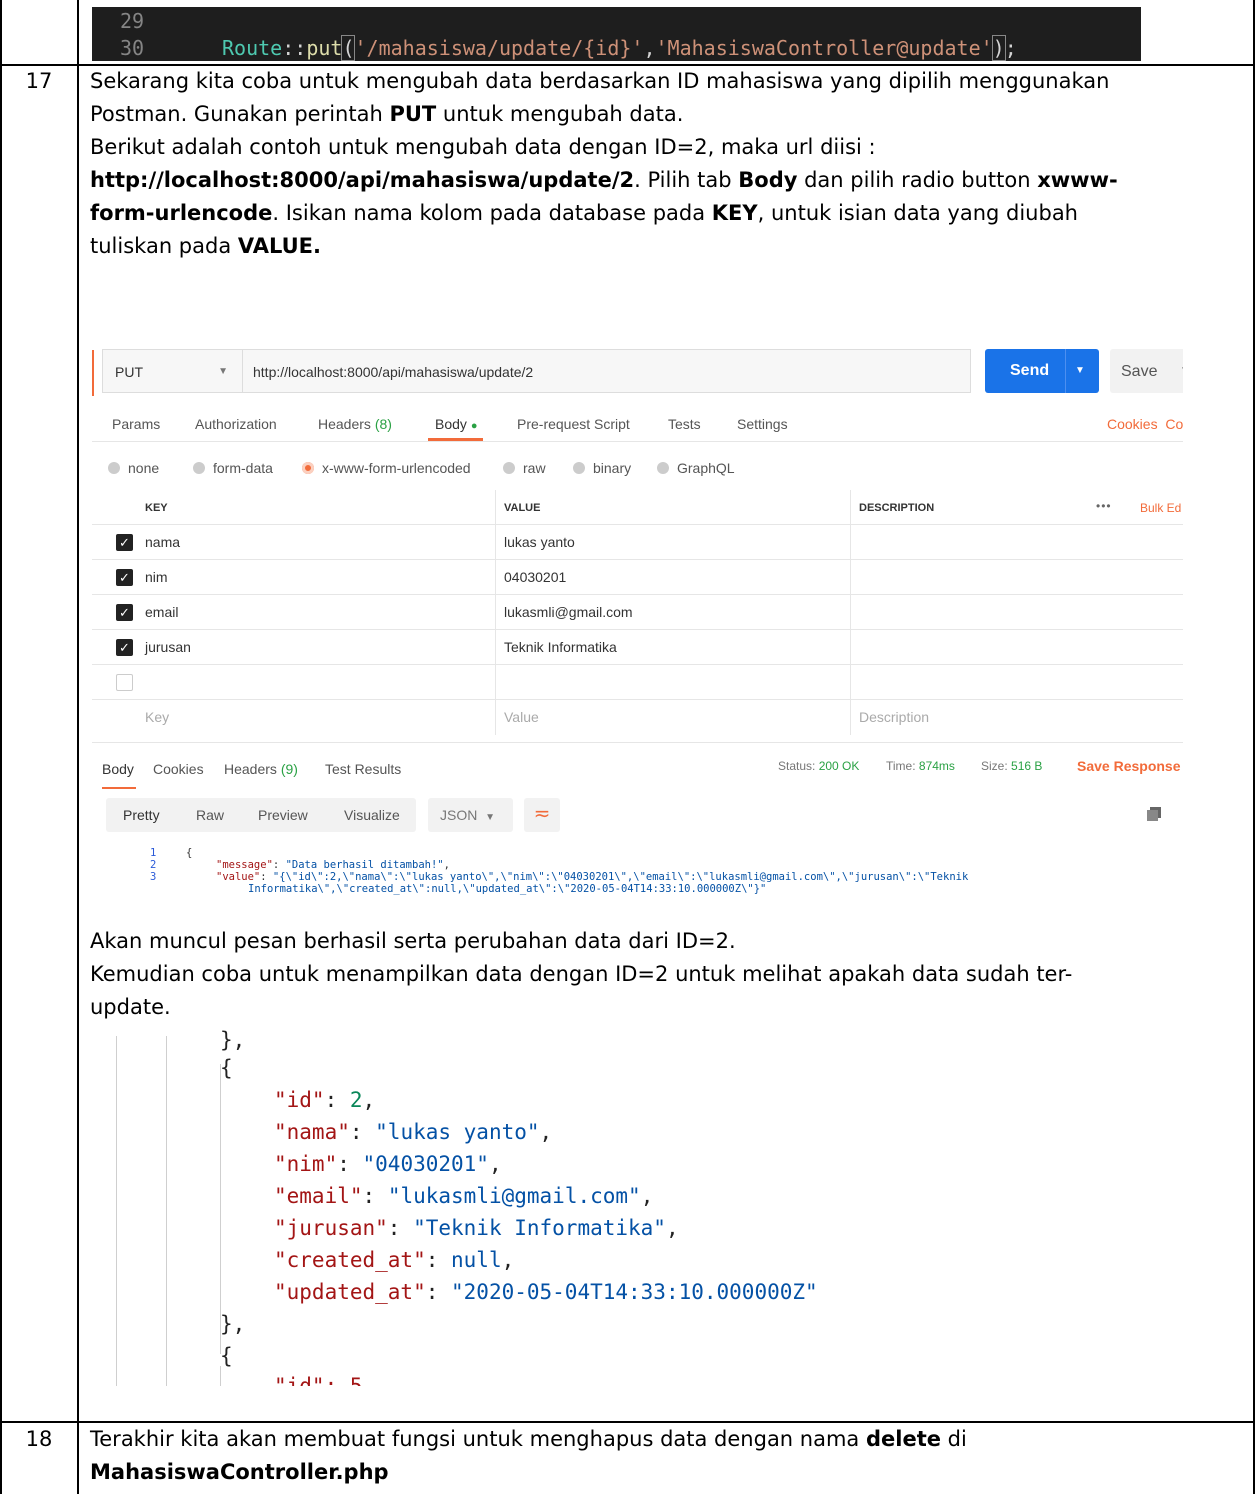 This screenshot has height=1494, width=1255. What do you see at coordinates (316, 577) in the screenshot?
I see `key-cell: nim` at bounding box center [316, 577].